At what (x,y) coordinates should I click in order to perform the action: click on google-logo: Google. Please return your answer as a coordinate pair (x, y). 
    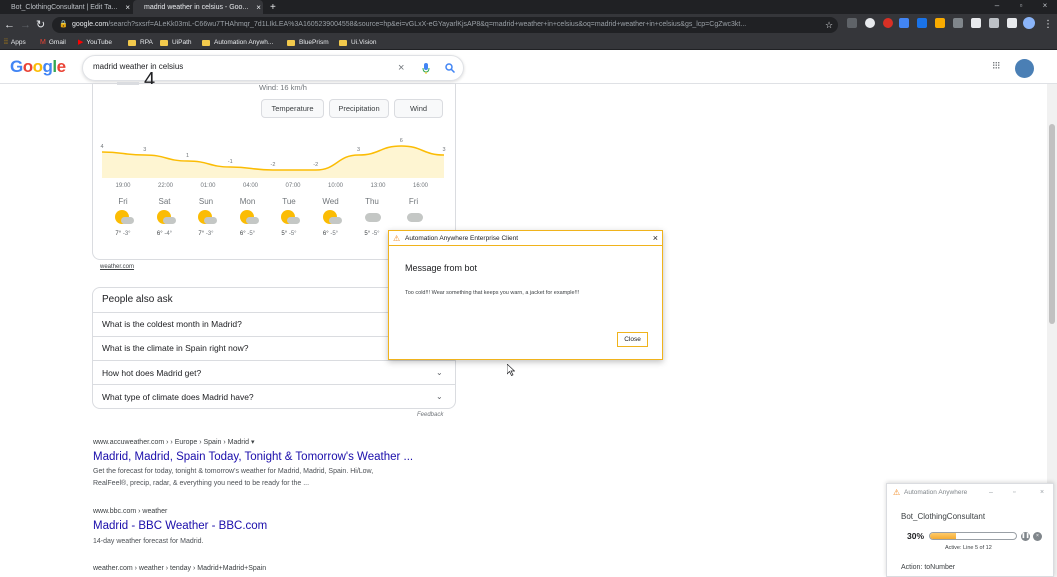
    Looking at the image, I should click on (38, 67).